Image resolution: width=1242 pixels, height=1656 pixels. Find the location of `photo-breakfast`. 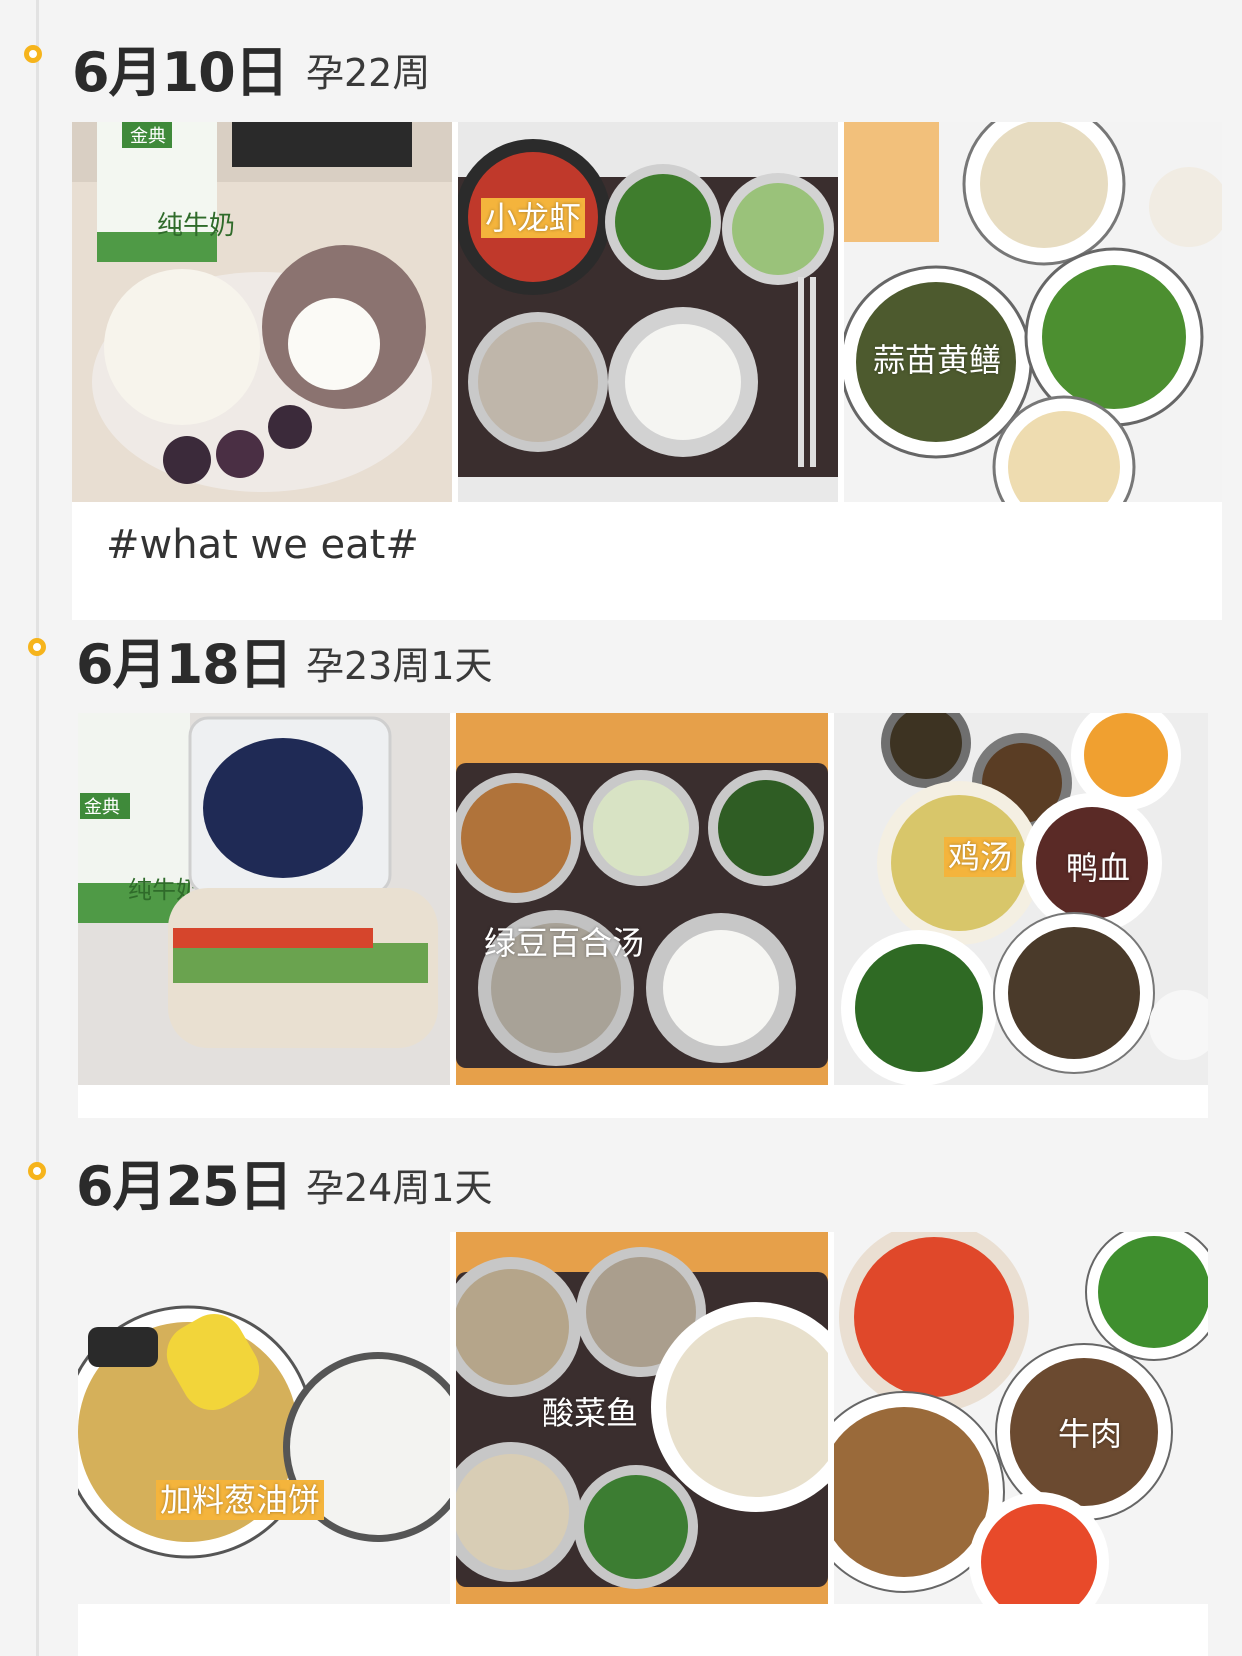

photo-breakfast is located at coordinates (264, 1418).